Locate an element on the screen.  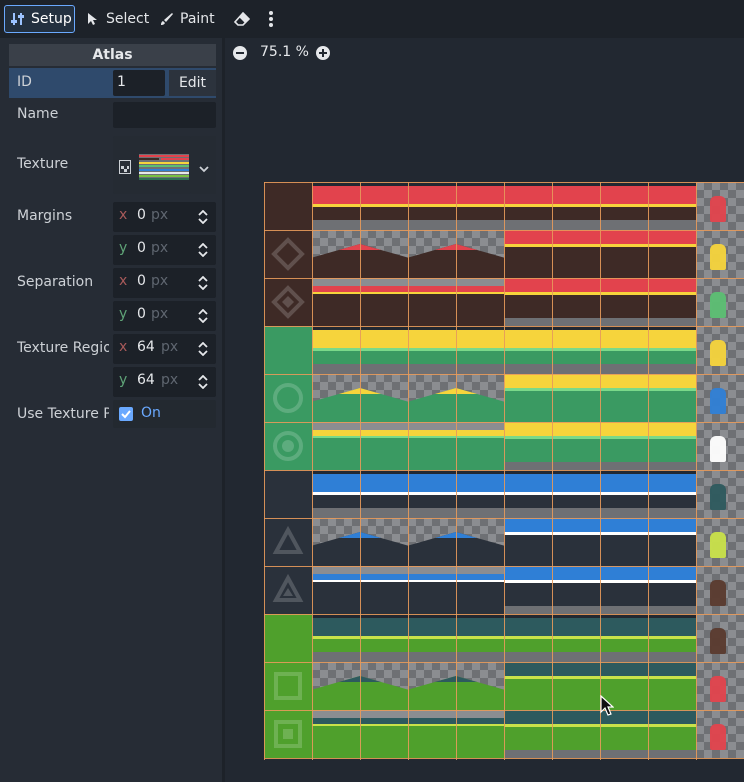
texture-preview is located at coordinates (152, 165).